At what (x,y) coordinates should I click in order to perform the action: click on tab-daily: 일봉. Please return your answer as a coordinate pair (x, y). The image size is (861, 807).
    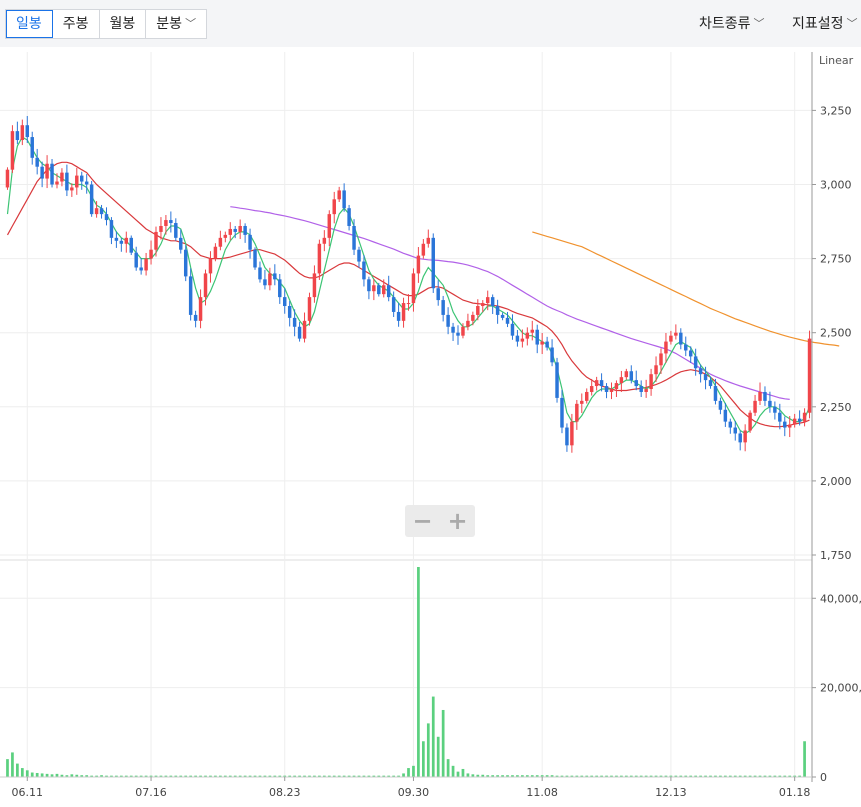
    Looking at the image, I should click on (29, 24).